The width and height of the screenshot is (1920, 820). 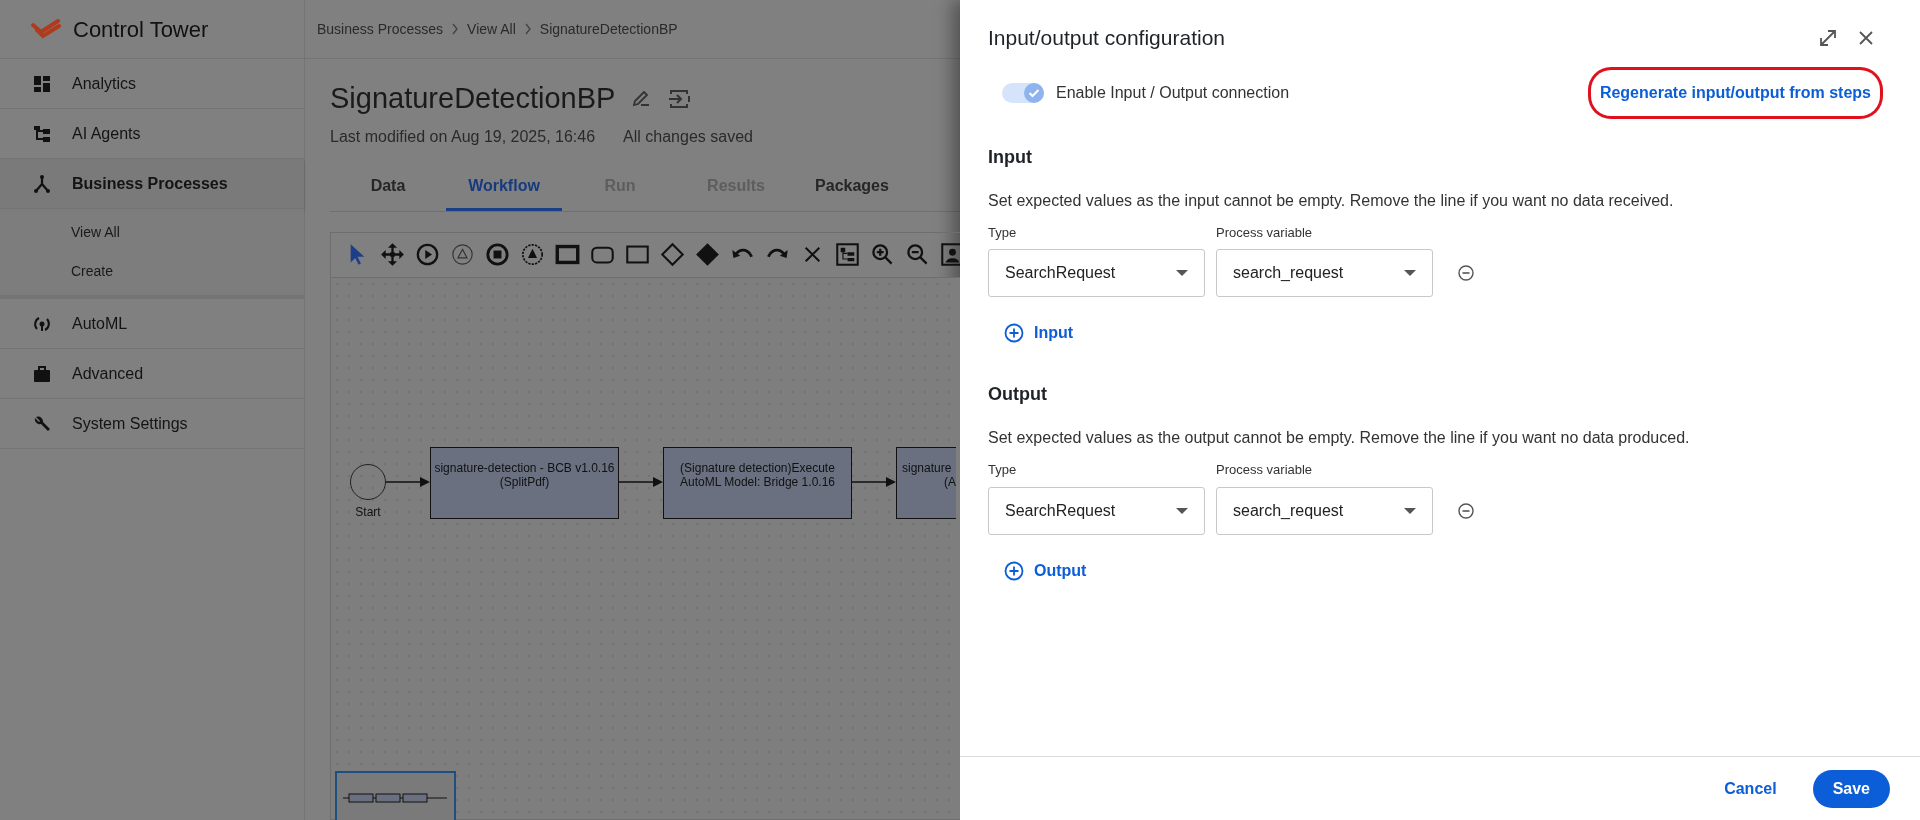 I want to click on section-description: Set expected values as the output cannot be empty. Remove the line if you want no data produced., so click(x=1339, y=438).